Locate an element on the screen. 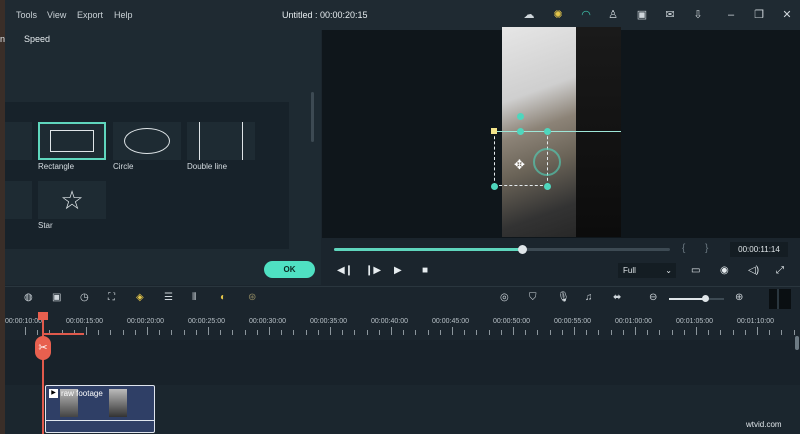 The height and width of the screenshot is (434, 800). rotate-handle is located at coordinates (520, 116).